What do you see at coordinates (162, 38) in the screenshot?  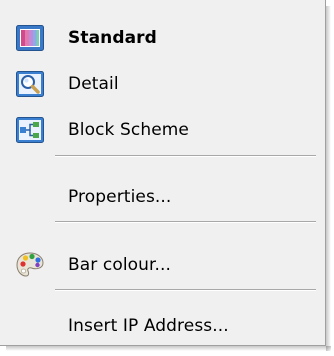 I see `menu-item-standard: Standard` at bounding box center [162, 38].